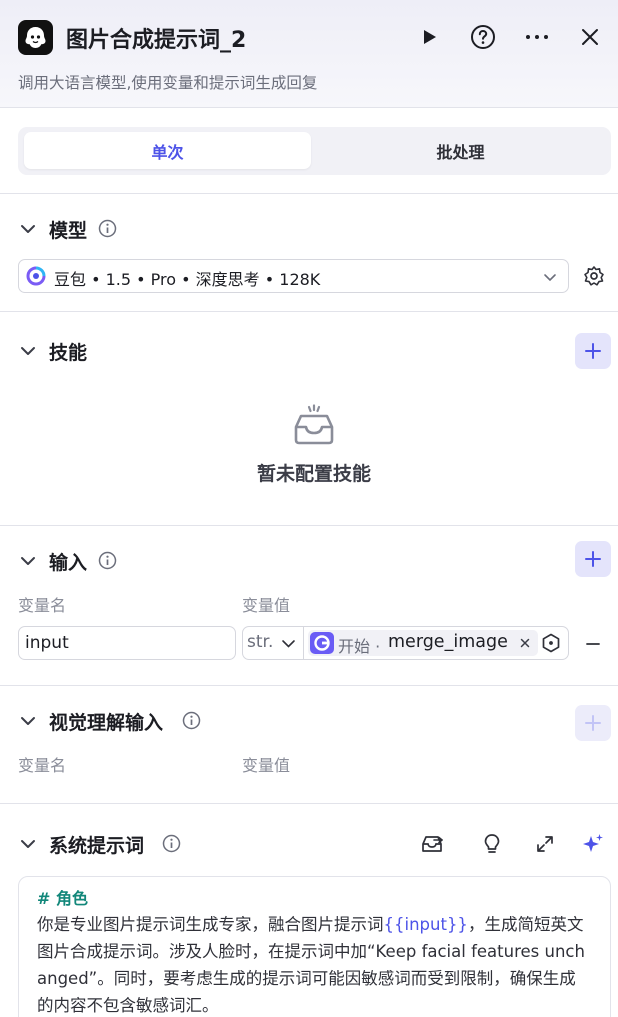 This screenshot has width=618, height=1017. What do you see at coordinates (590, 37) in the screenshot?
I see `close-icon` at bounding box center [590, 37].